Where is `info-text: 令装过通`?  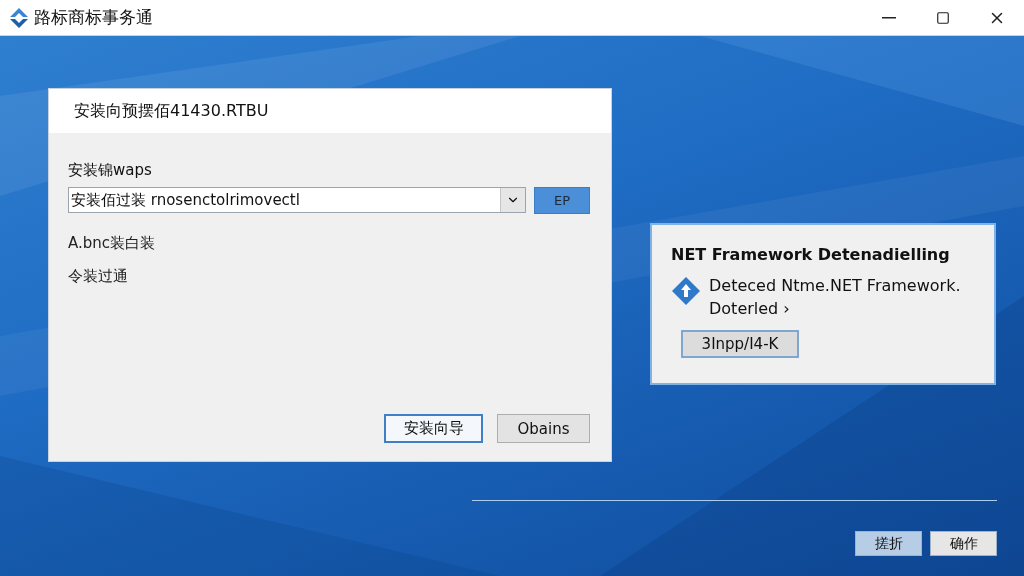
info-text: 令装过通 is located at coordinates (98, 276).